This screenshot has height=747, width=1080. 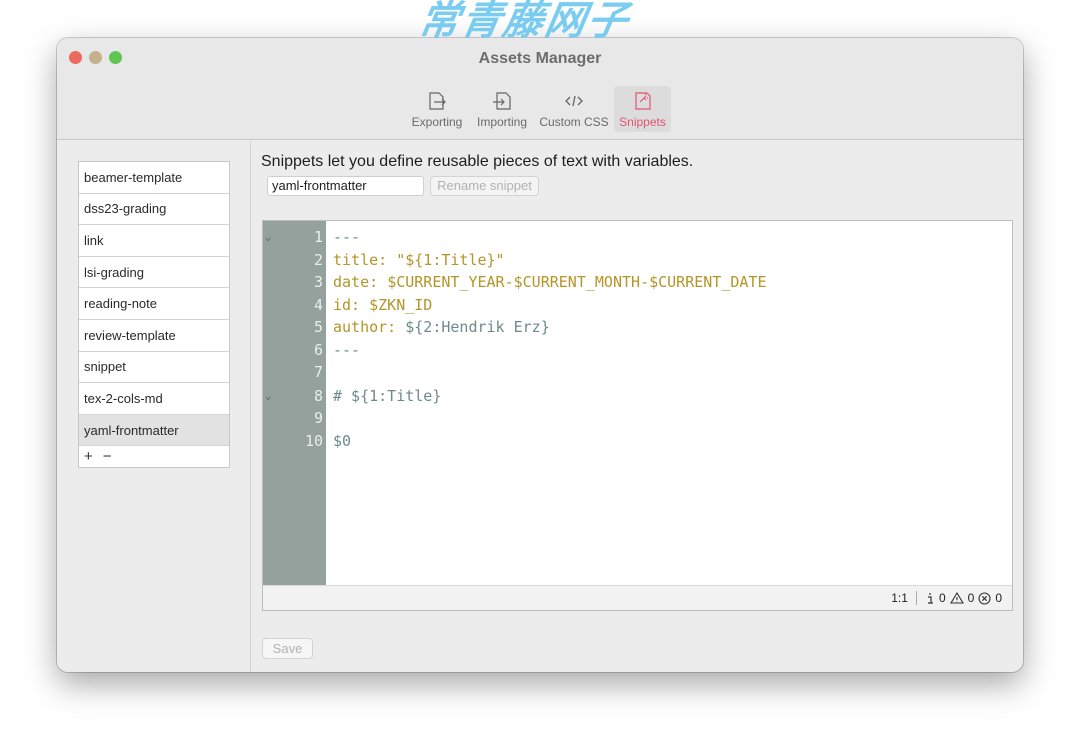 I want to click on list-item: dss23-grading, so click(x=154, y=210).